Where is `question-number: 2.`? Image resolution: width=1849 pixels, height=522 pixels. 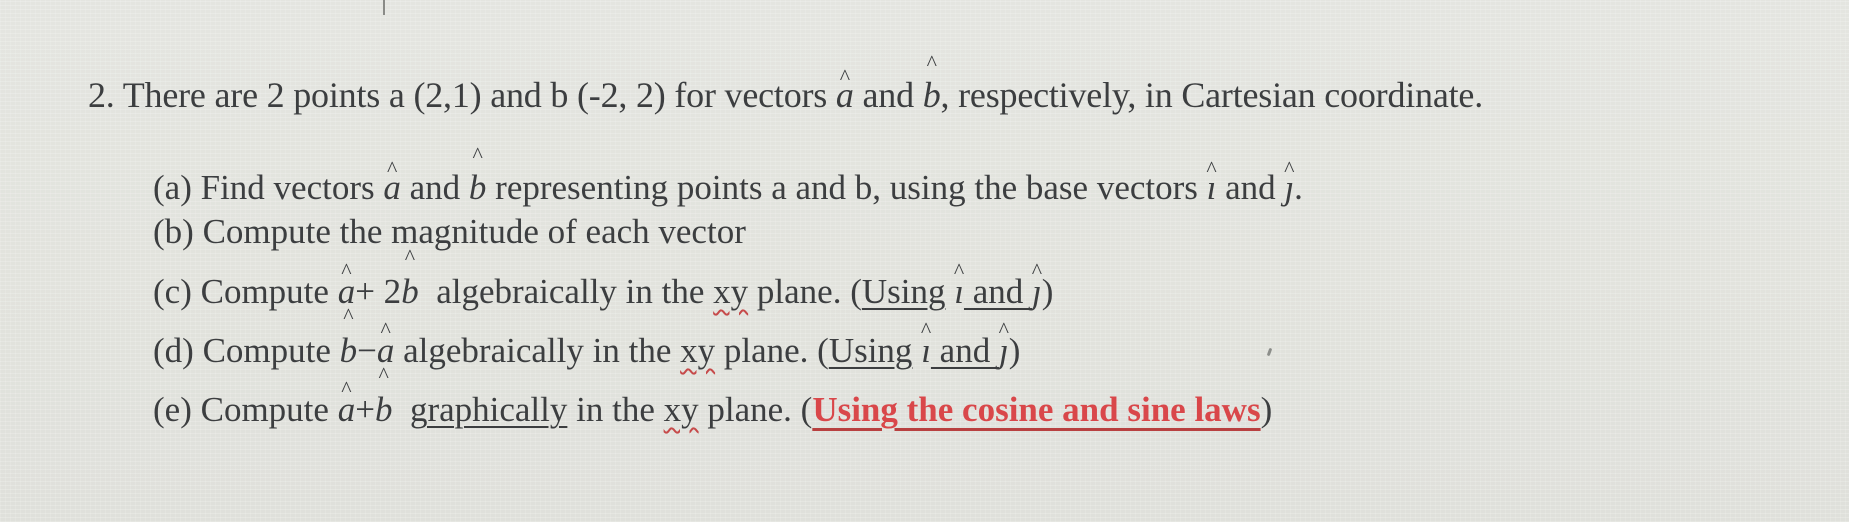
question-number: 2. is located at coordinates (101, 95).